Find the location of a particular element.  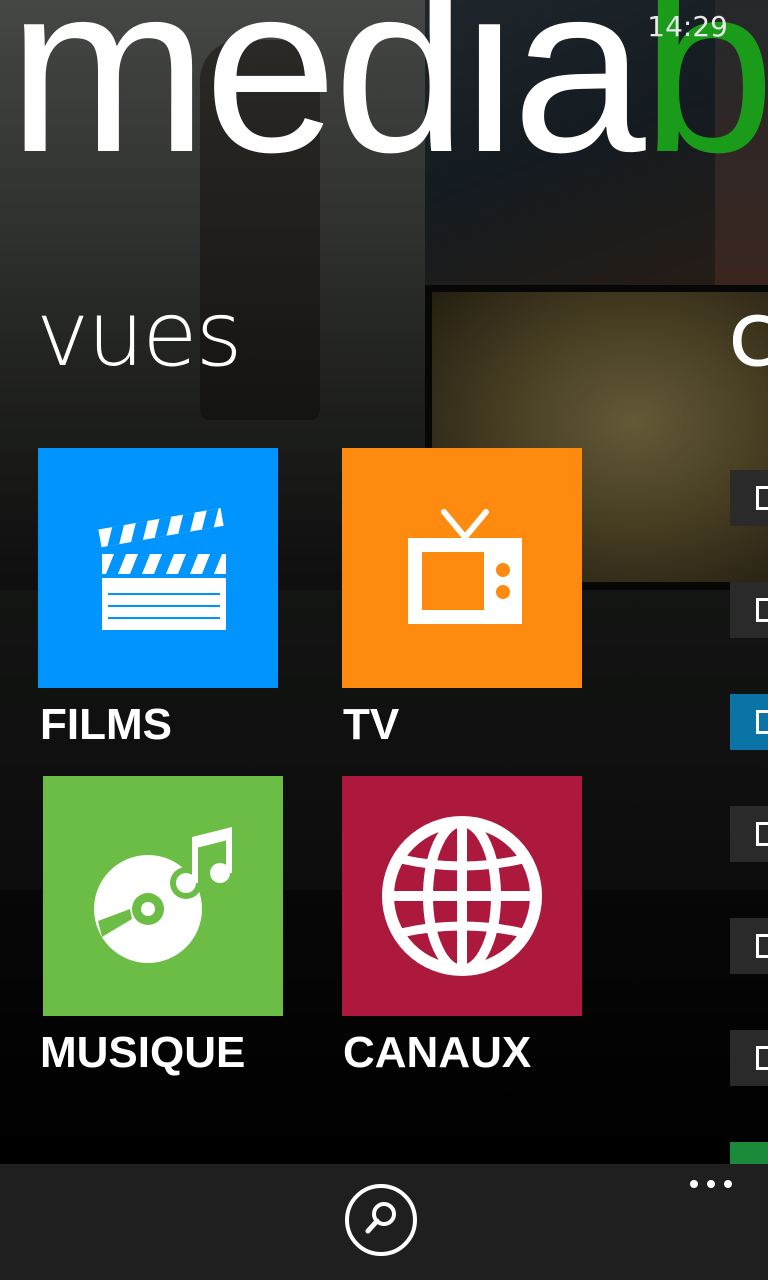

globe-icon is located at coordinates (462, 896).